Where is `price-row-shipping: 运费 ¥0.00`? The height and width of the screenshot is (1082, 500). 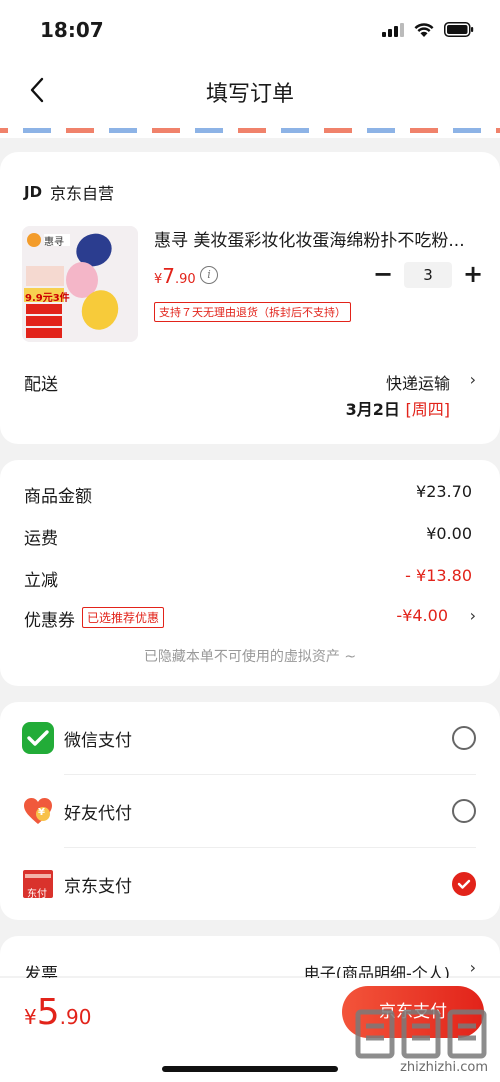
price-row-shipping: 运费 ¥0.00 is located at coordinates (248, 536).